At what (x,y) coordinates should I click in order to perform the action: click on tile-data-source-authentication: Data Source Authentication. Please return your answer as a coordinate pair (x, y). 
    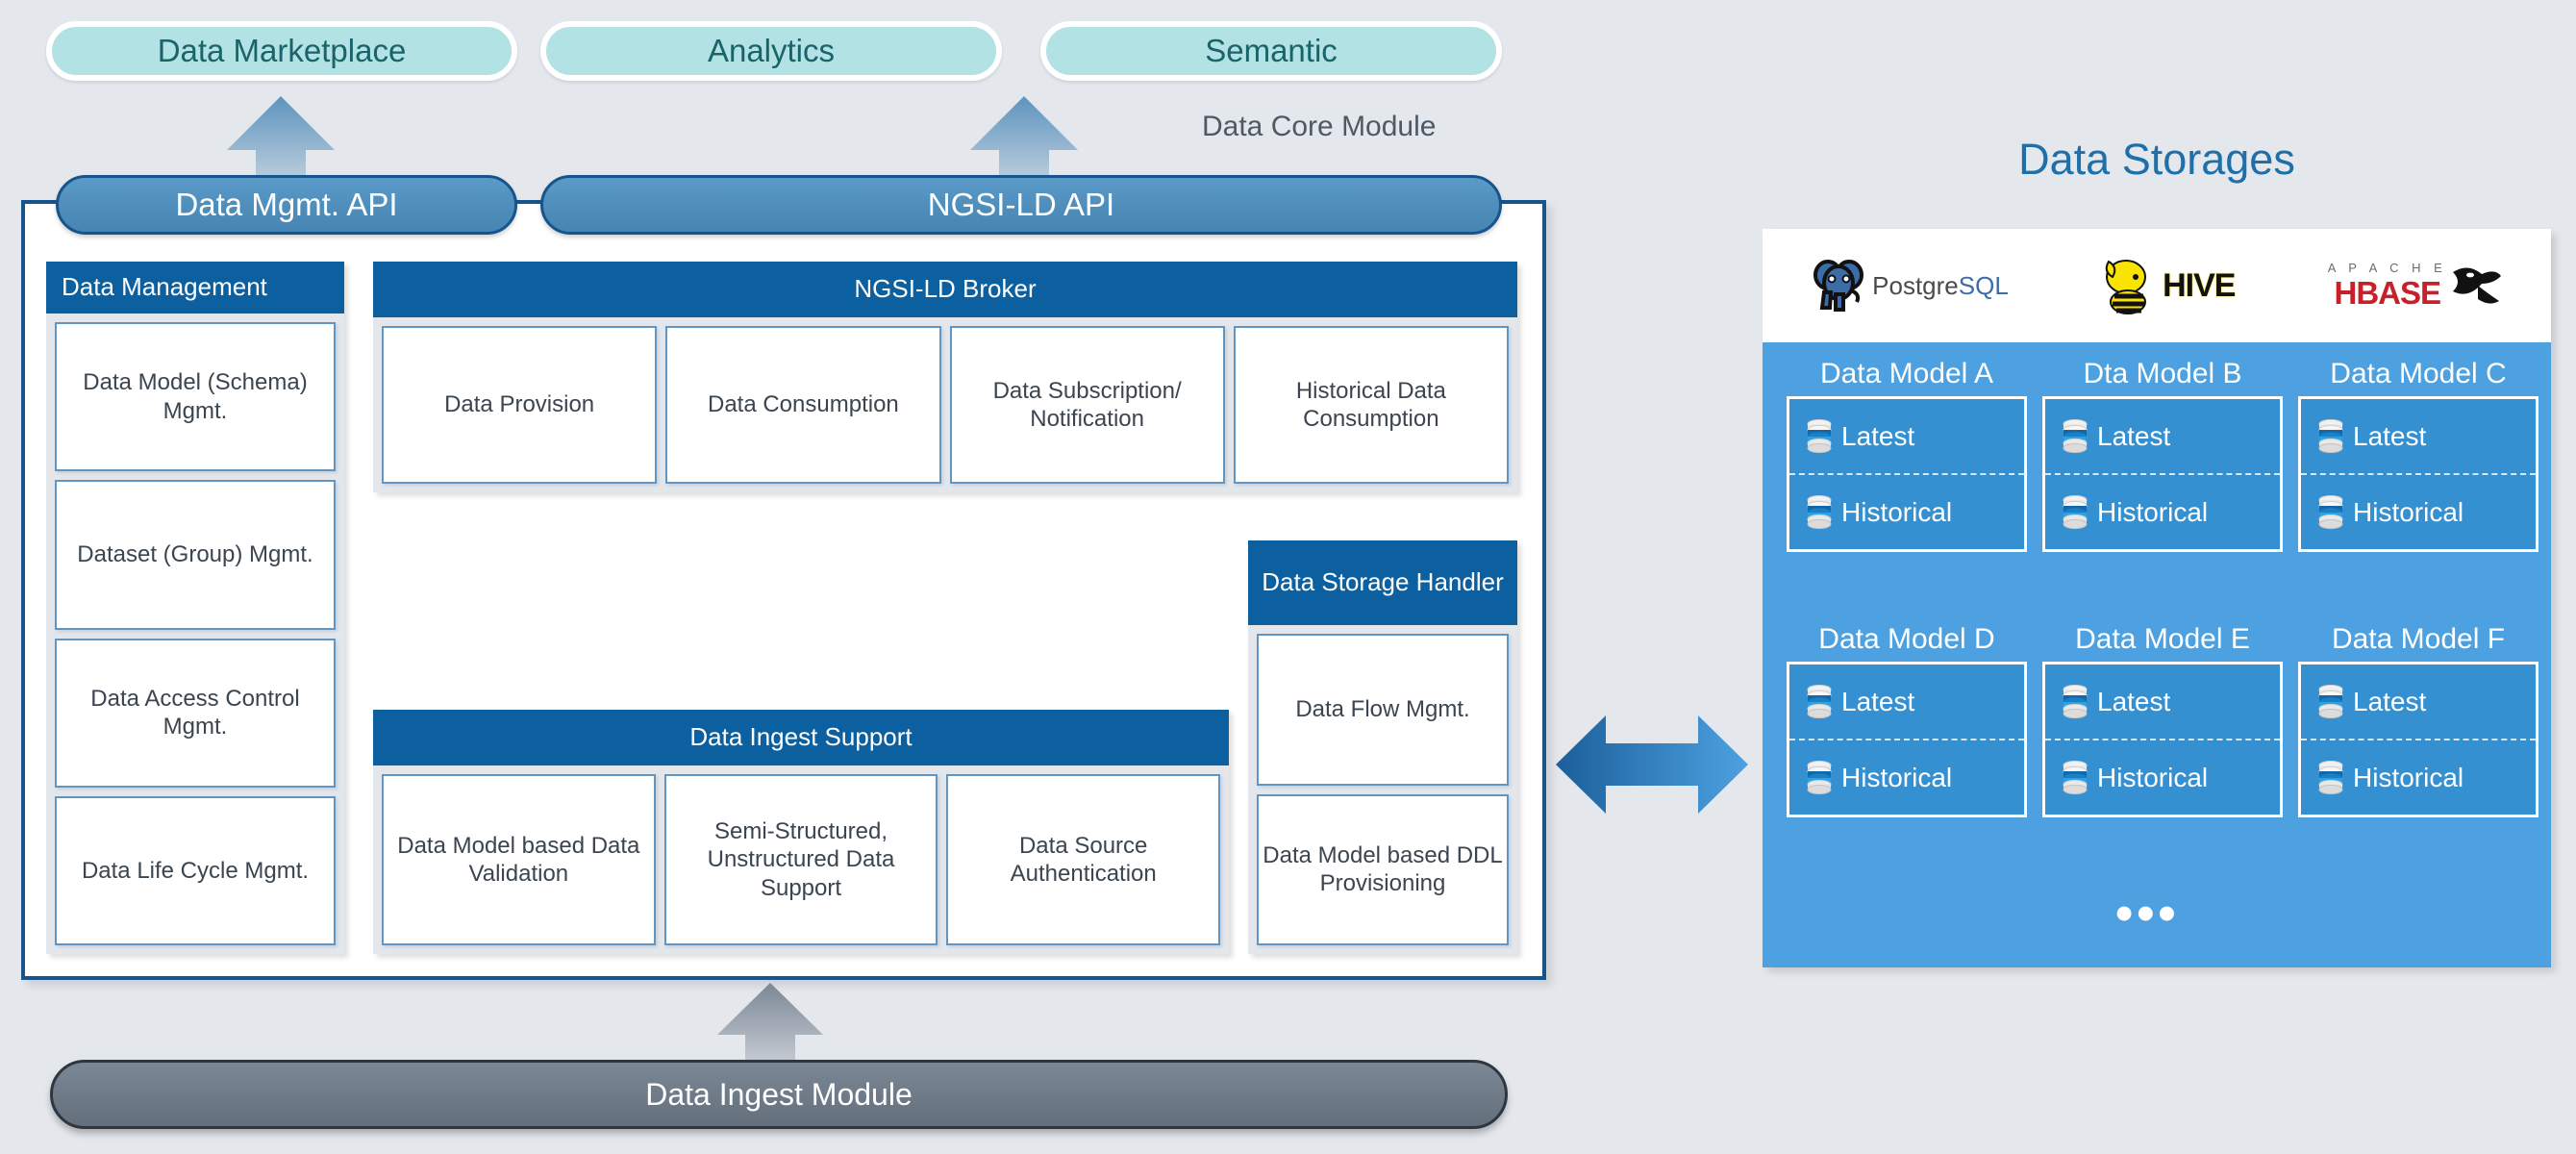
    Looking at the image, I should click on (1083, 860).